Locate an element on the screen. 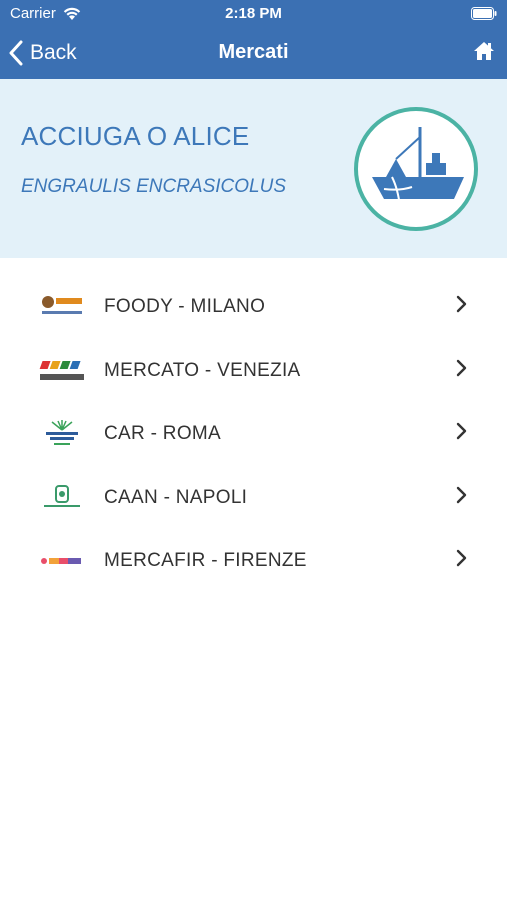 Image resolution: width=507 pixels, height=900 pixels. species-common-name: ACCIUGA O ALICE is located at coordinates (135, 136).